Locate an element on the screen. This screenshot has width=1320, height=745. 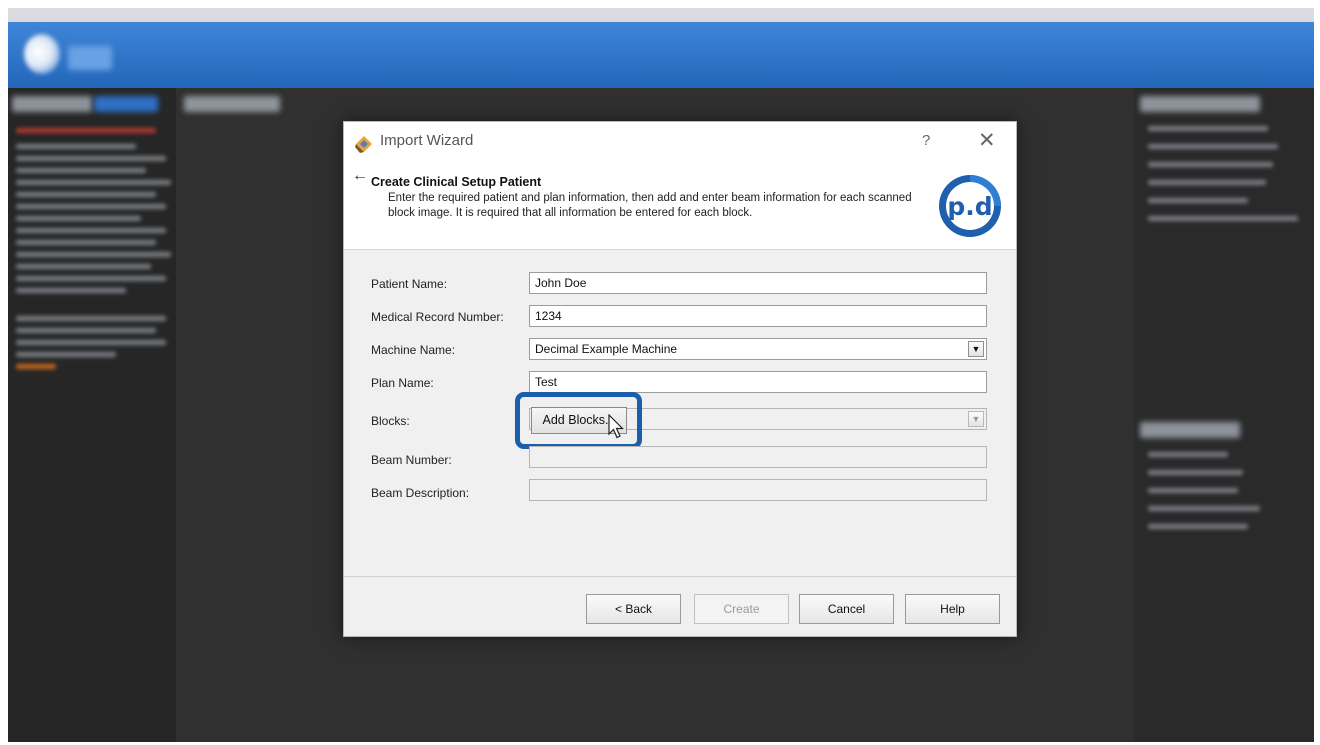
plan-name-field: Test is located at coordinates (758, 382).